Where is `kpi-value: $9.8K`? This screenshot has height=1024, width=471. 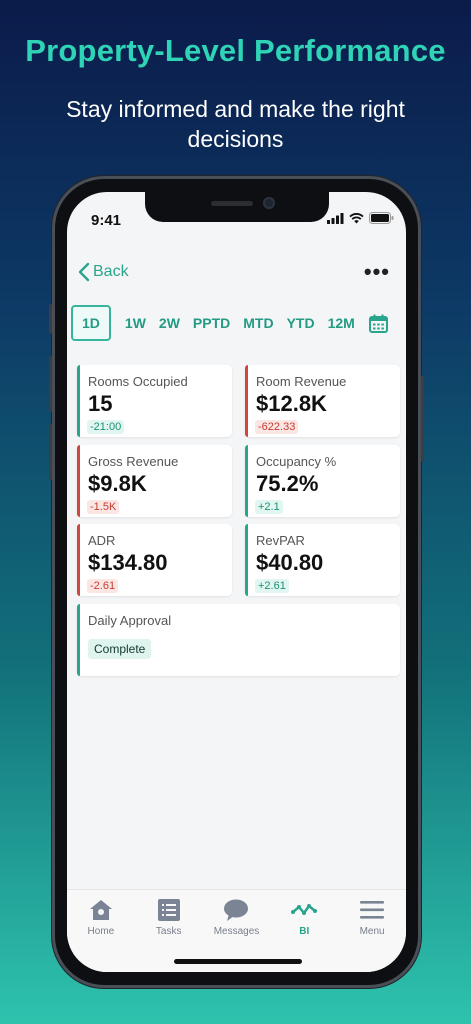
kpi-value: $9.8K is located at coordinates (117, 483).